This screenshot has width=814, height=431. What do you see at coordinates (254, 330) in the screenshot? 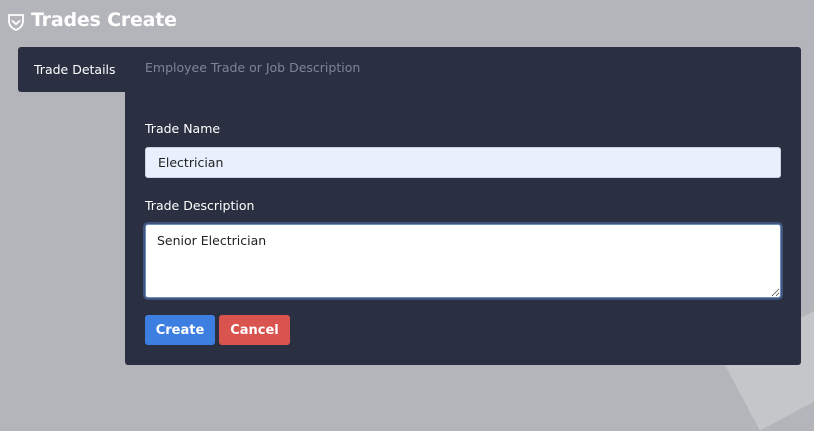
I see `cancel-button: Cancel` at bounding box center [254, 330].